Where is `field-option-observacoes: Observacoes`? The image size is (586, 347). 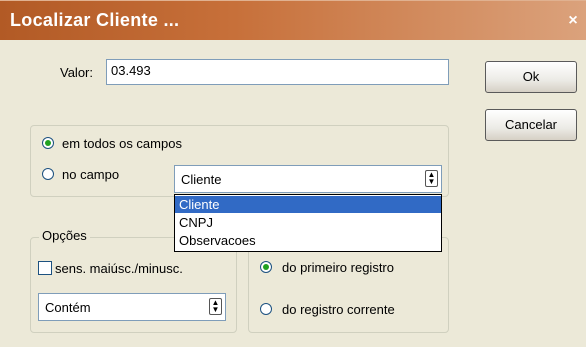 field-option-observacoes: Observacoes is located at coordinates (308, 240).